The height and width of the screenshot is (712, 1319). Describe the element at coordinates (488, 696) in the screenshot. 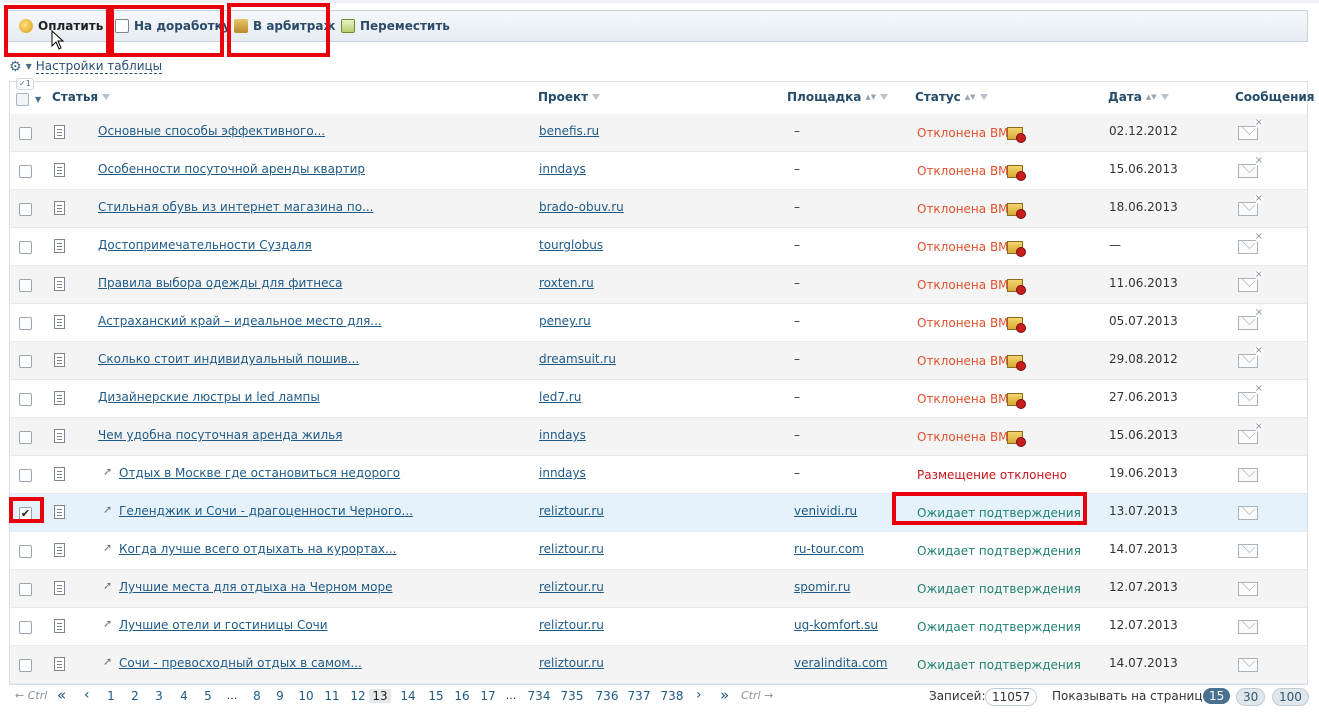

I see `page-number: 17` at that location.